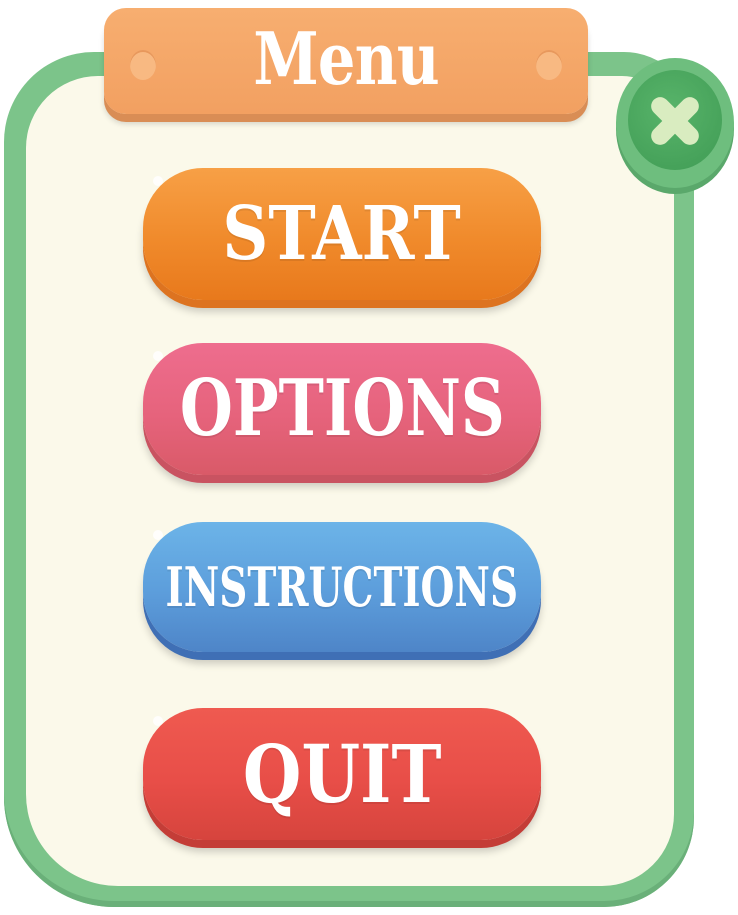 The width and height of the screenshot is (738, 915). What do you see at coordinates (346, 58) in the screenshot?
I see `page-title: Menu` at bounding box center [346, 58].